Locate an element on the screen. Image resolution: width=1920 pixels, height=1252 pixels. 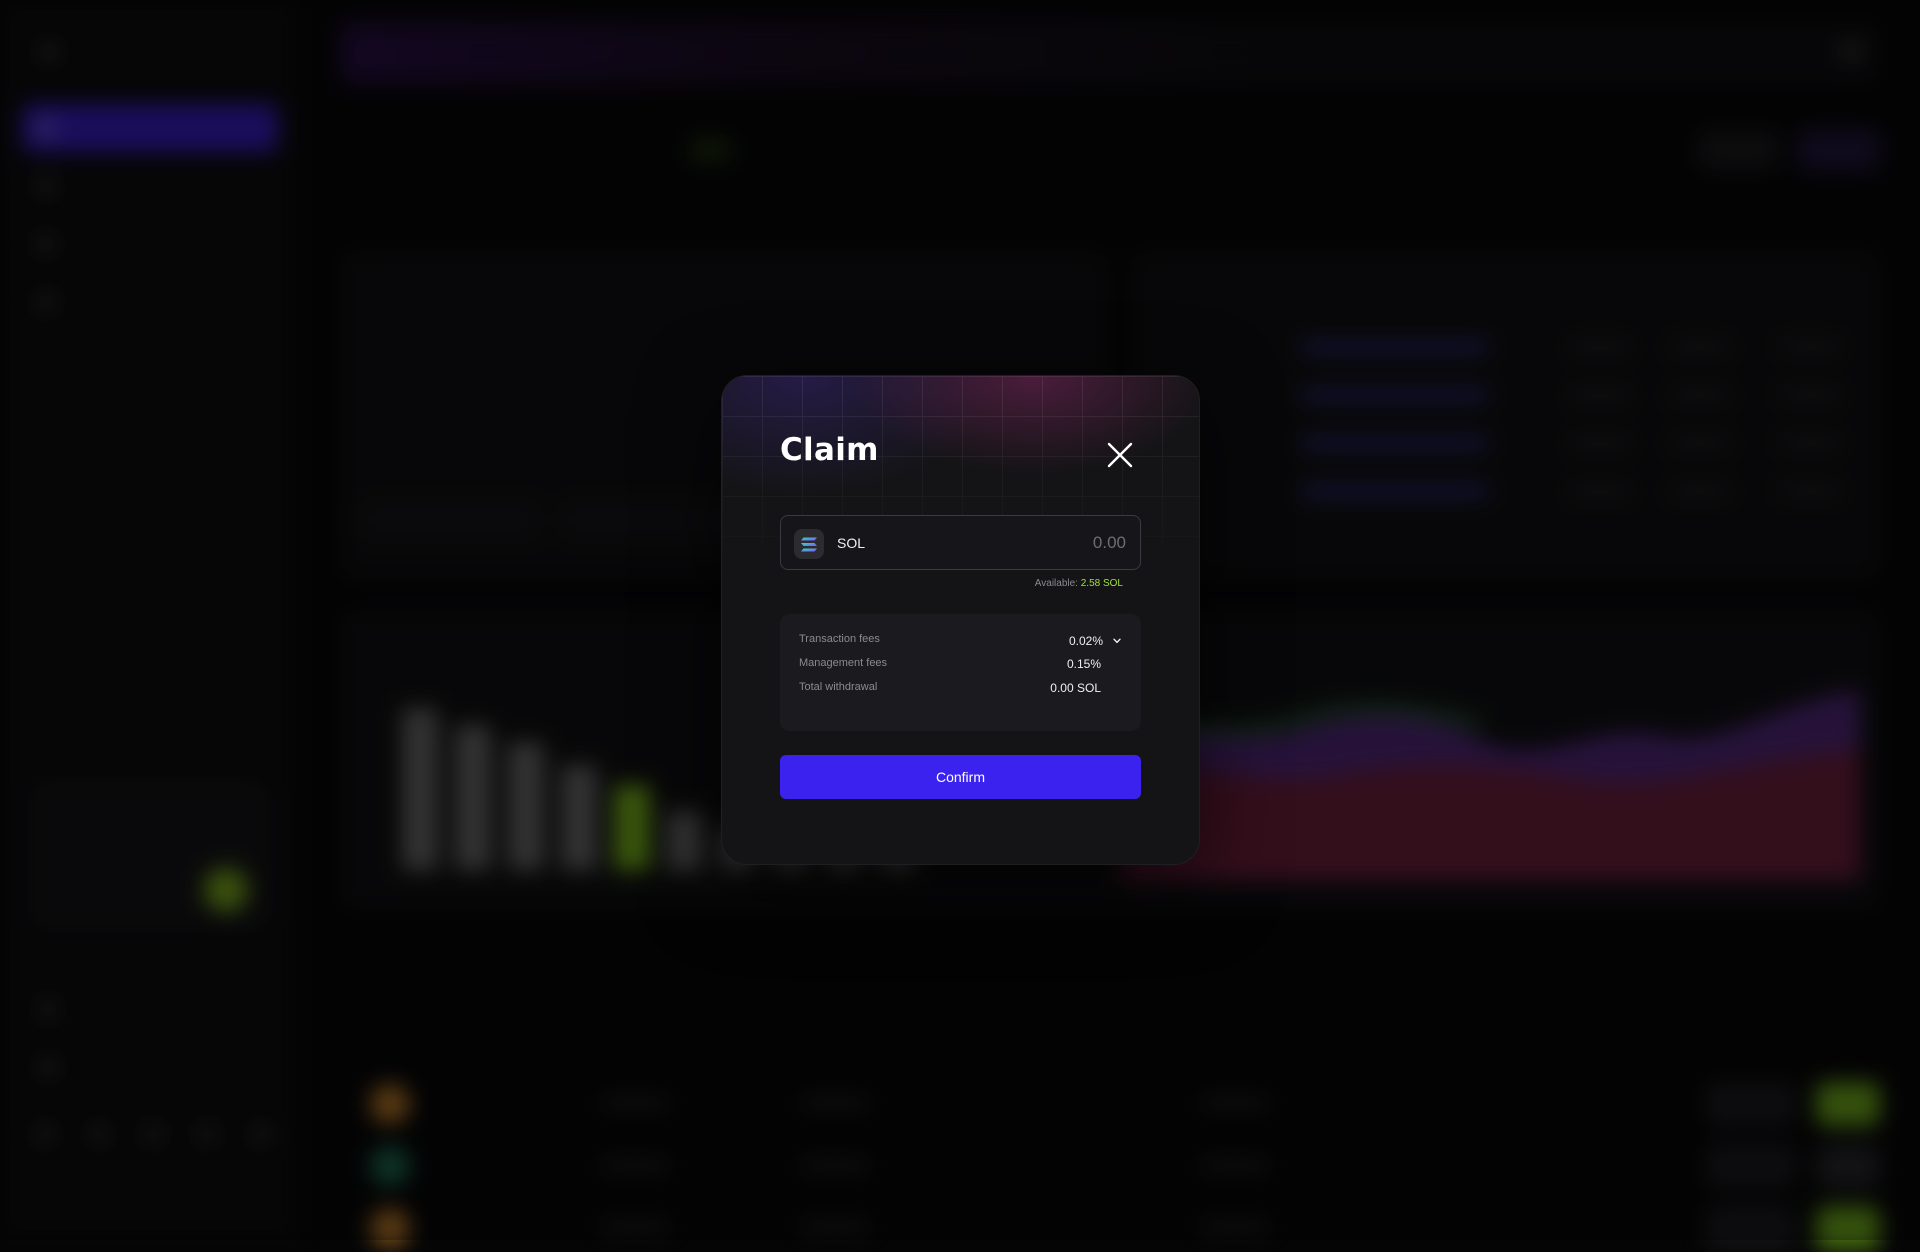
fee-label: Total withdrawal is located at coordinates (838, 687).